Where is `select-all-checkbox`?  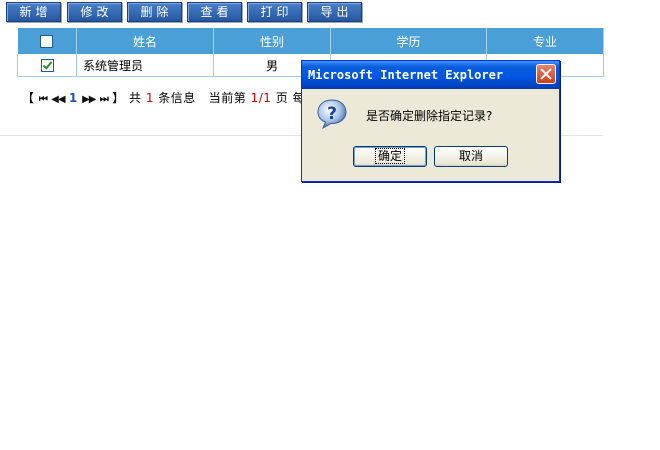 select-all-checkbox is located at coordinates (47, 41).